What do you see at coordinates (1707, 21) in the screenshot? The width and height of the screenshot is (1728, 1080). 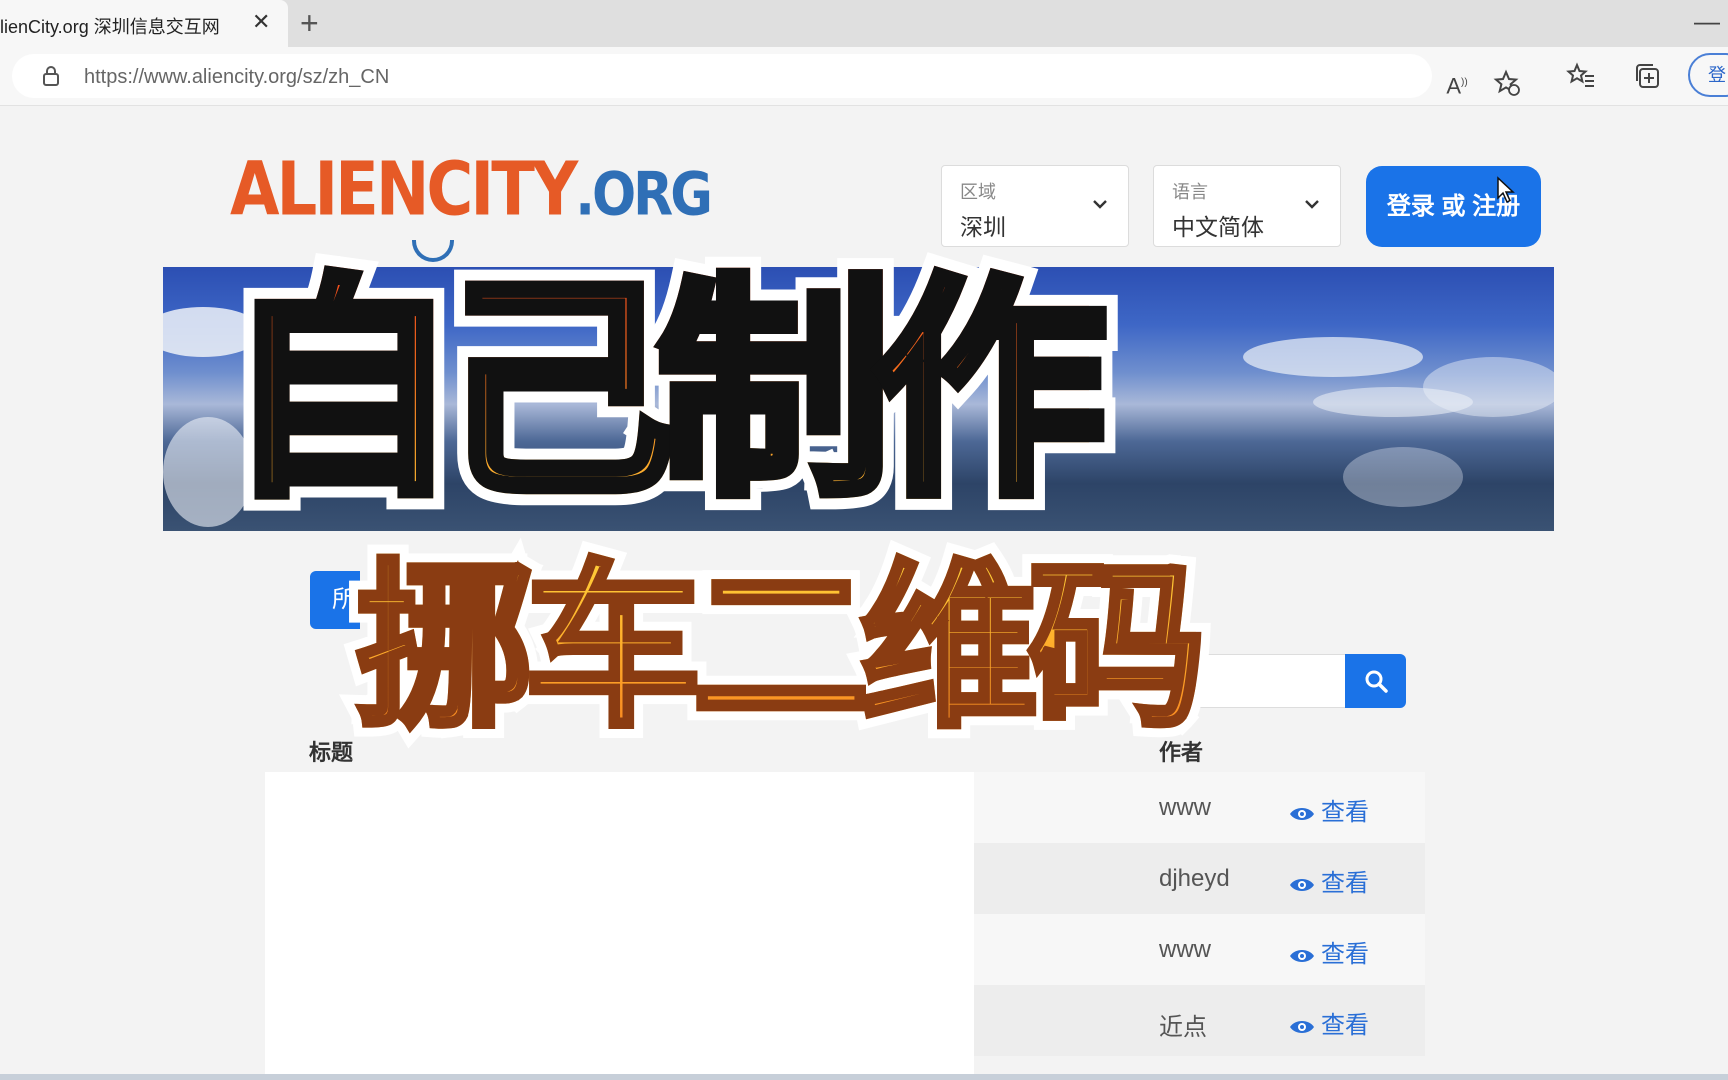 I see `window-minimize-icon: —` at bounding box center [1707, 21].